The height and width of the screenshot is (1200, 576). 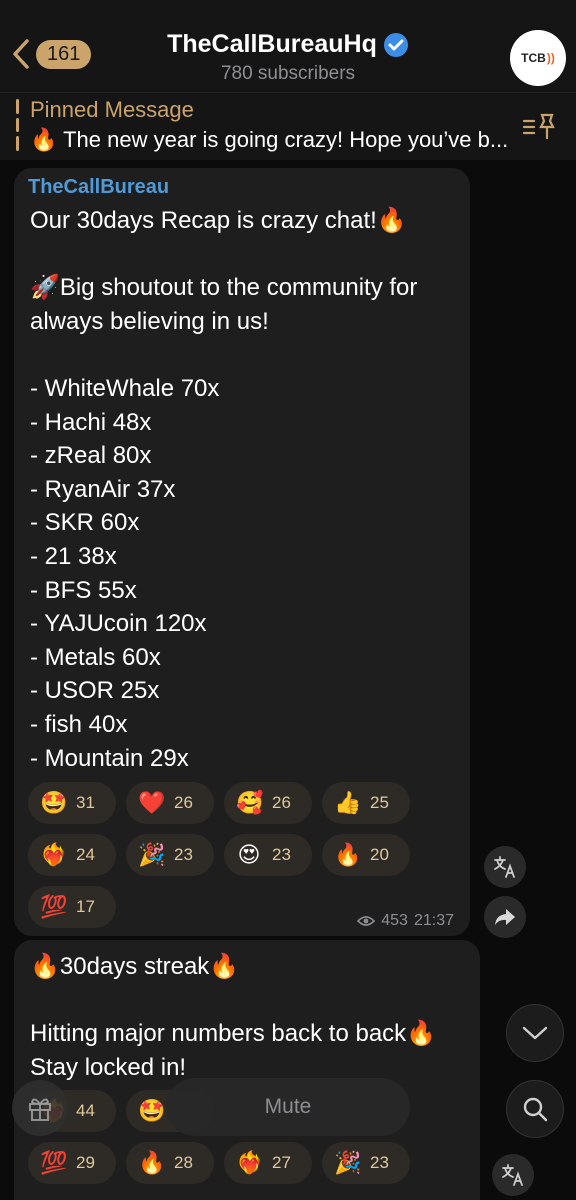 What do you see at coordinates (550, 58) in the screenshot?
I see `signal-icon: ))` at bounding box center [550, 58].